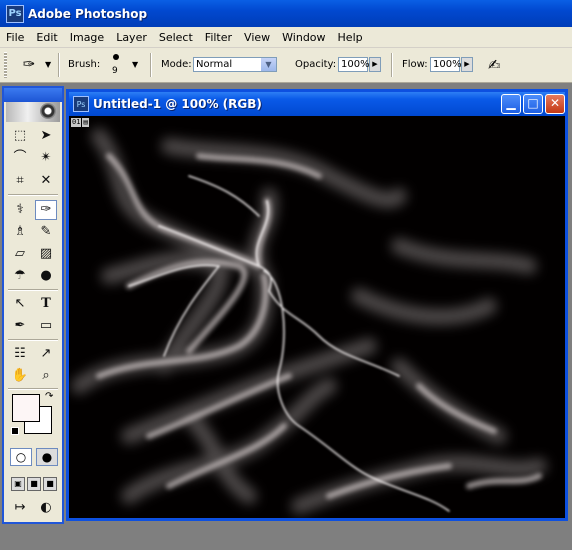 Image resolution: width=572 pixels, height=550 pixels. I want to click on slice-tool-icon: ✕, so click(46, 181).